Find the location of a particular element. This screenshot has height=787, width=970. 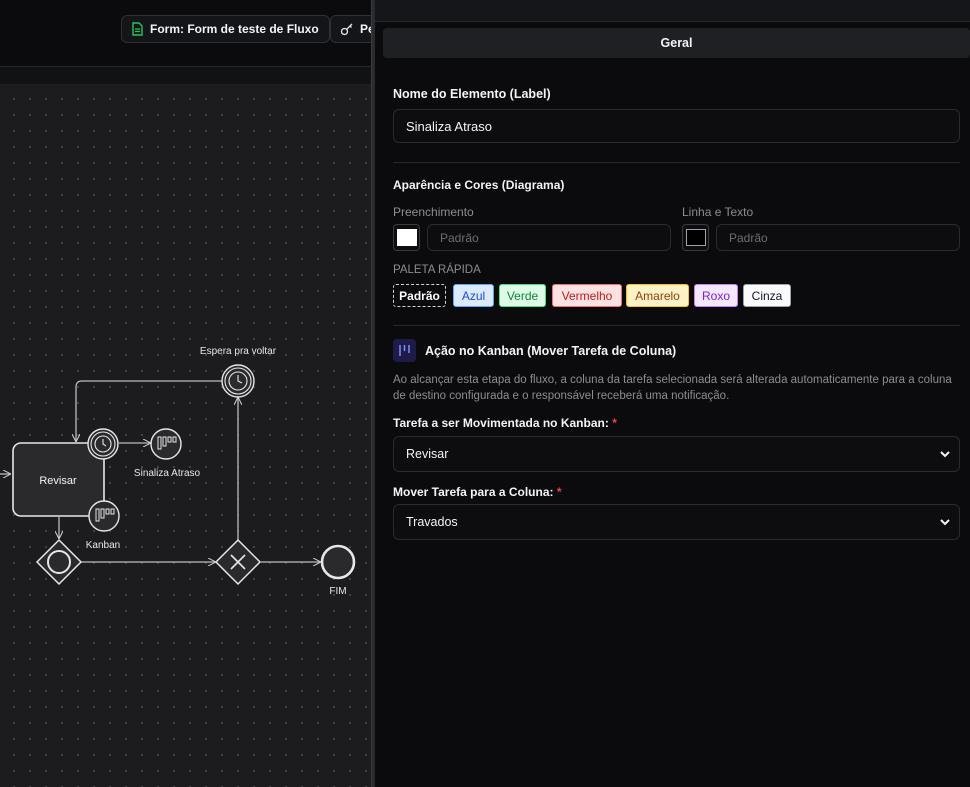

task-select: Revisar is located at coordinates (676, 454).